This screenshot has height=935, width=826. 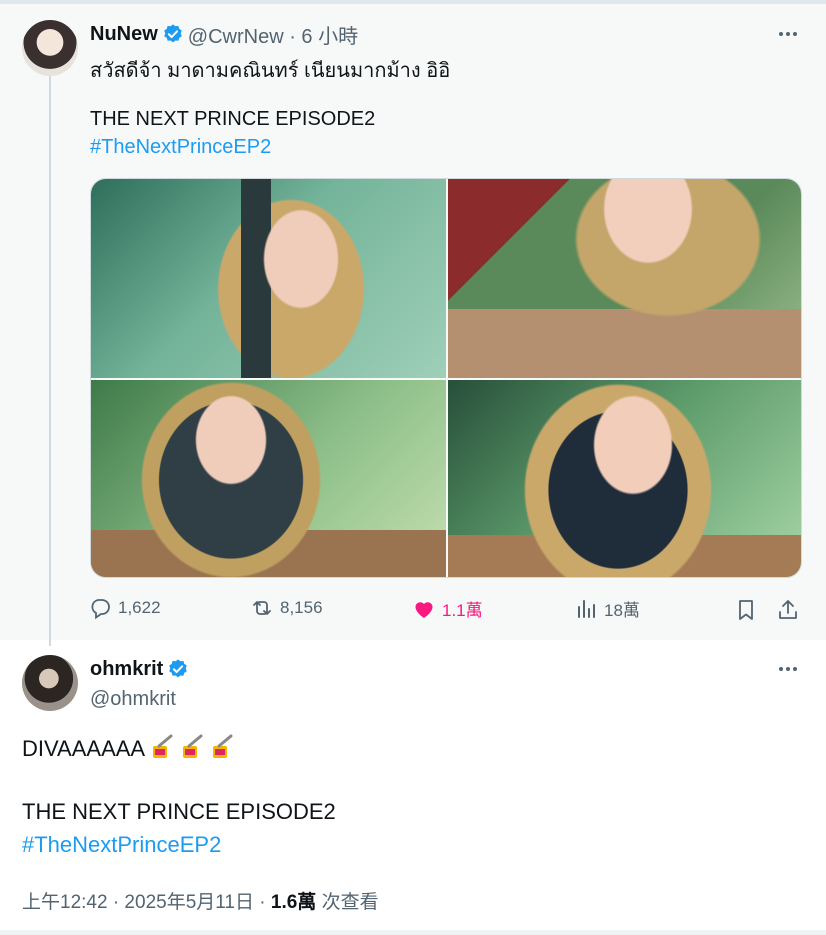 I want to click on tweet1-text-line1: สวัสดีจ้า มาดามคณินทร์ เนียนมากม้าง อิอิ, so click(x=270, y=71).